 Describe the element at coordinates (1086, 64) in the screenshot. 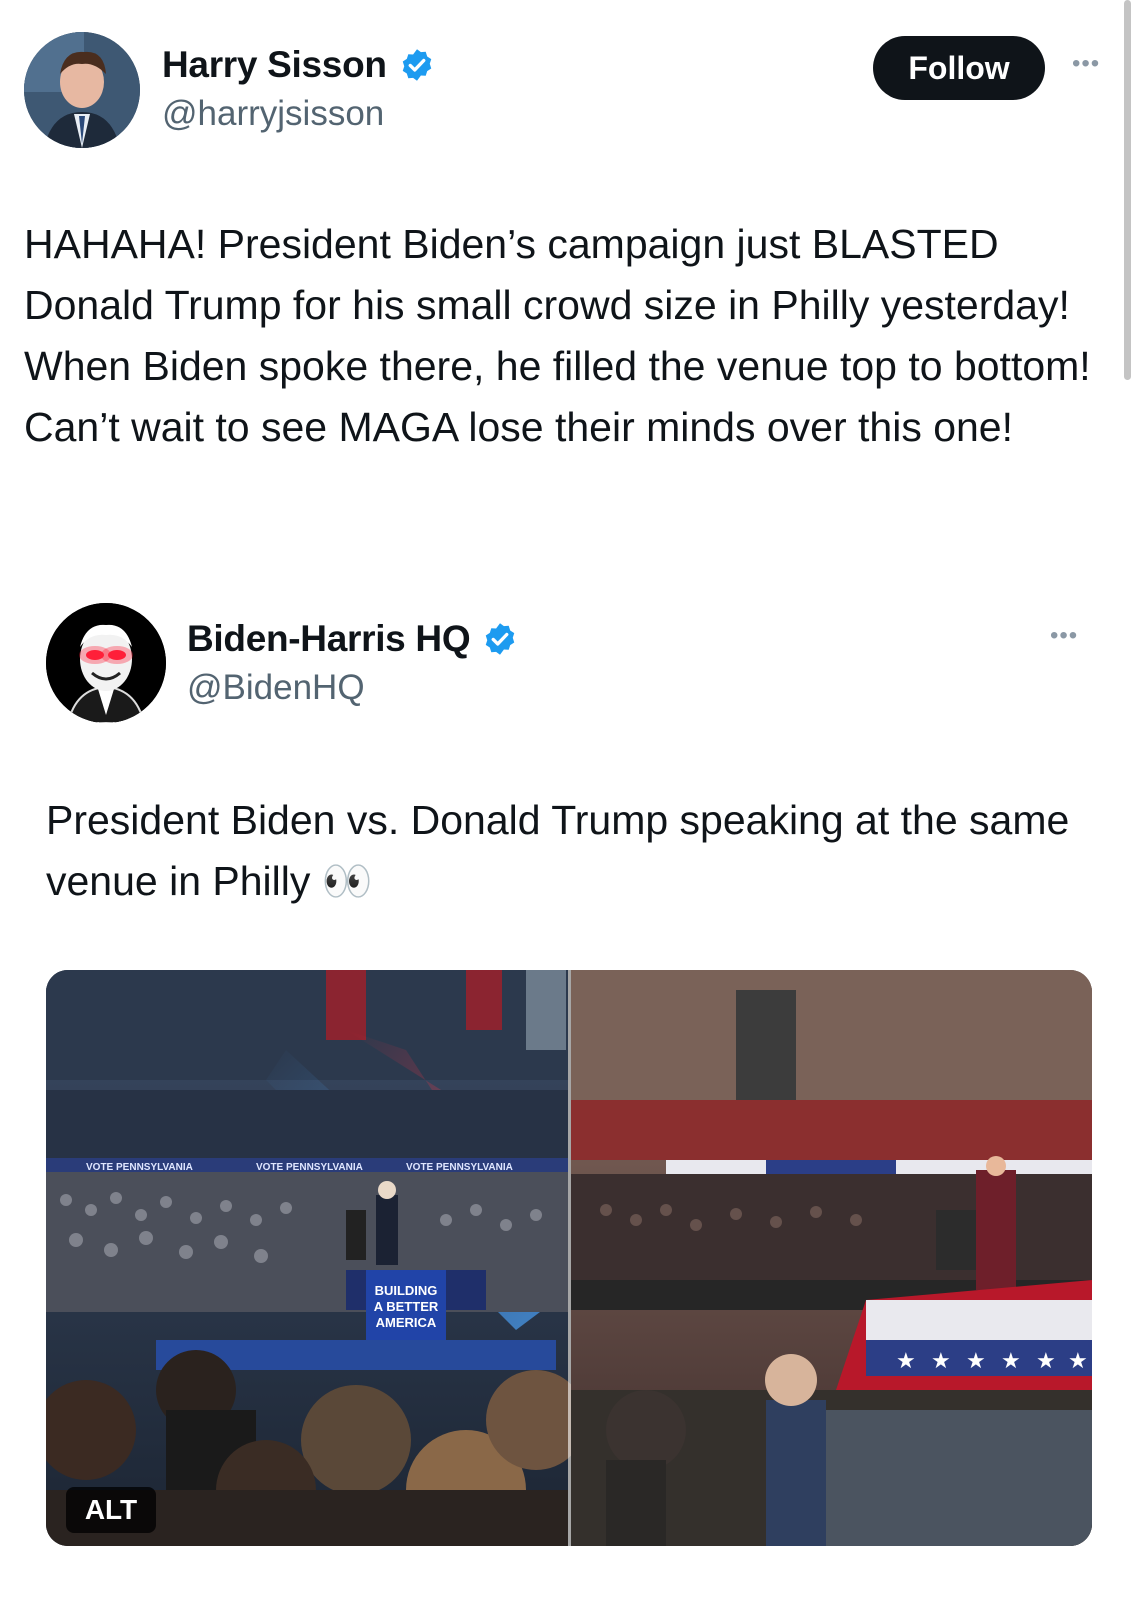

I see `more-options-icon: •••` at that location.